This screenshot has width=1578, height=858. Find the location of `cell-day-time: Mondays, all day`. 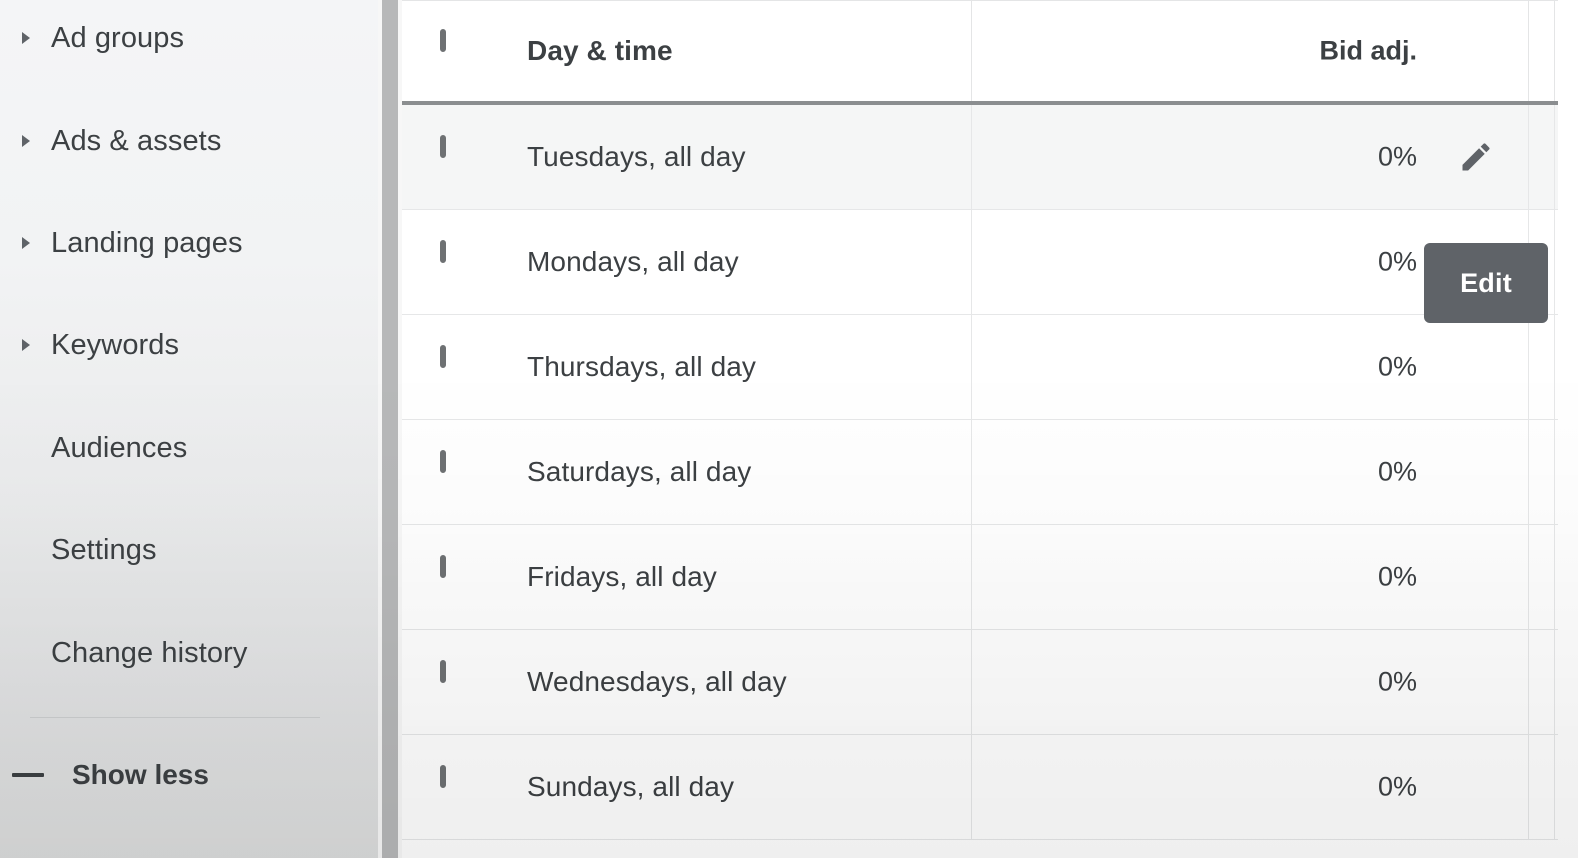

cell-day-time: Mondays, all day is located at coordinates (633, 261).